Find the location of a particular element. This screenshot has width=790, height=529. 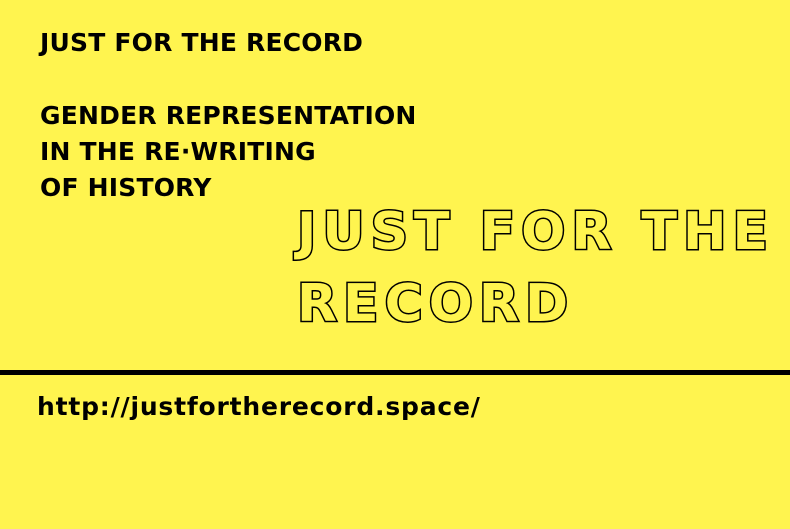

horizontal-divider is located at coordinates (395, 372).